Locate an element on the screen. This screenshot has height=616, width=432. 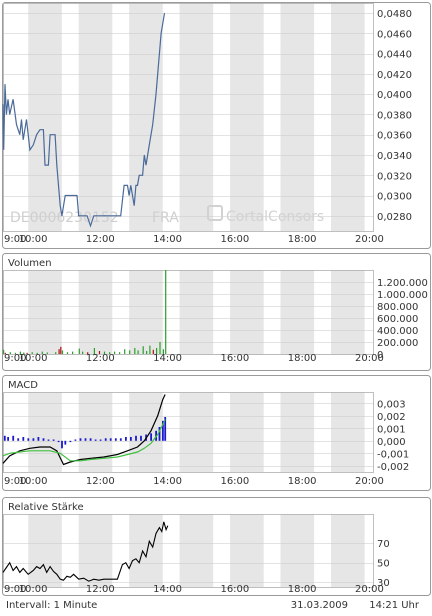
y-tick-label: -0,002 is located at coordinates (393, 467).